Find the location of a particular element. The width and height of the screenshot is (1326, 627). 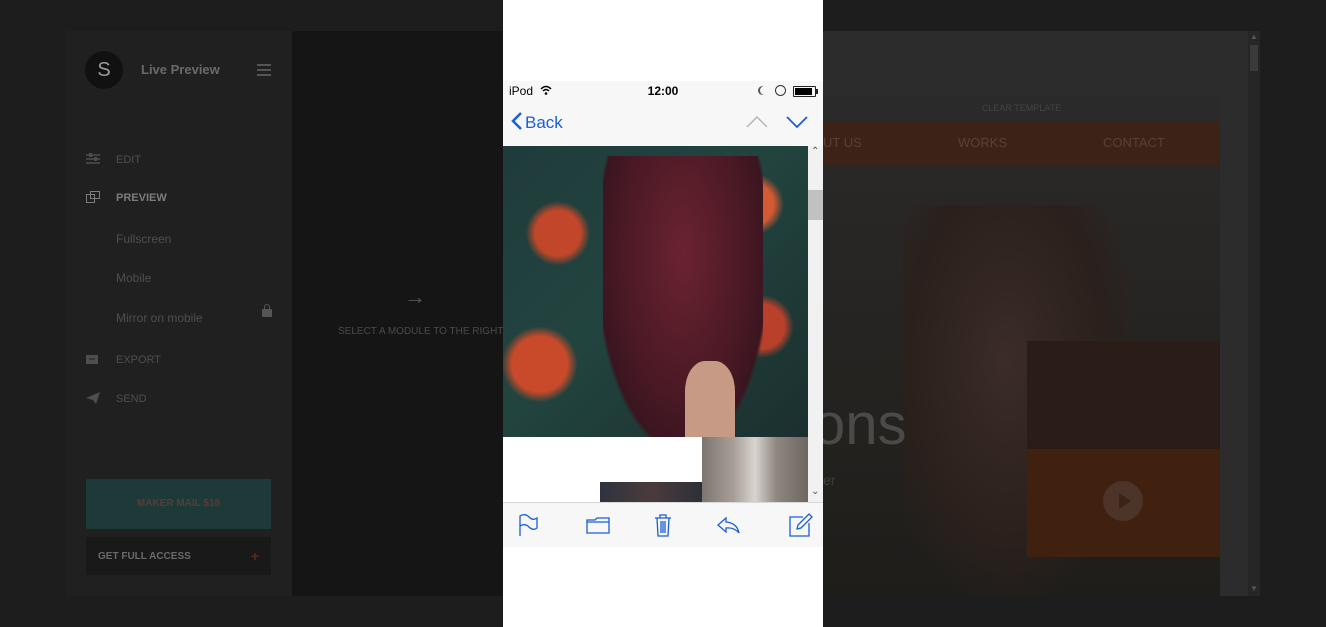

trash-icon is located at coordinates (663, 525).